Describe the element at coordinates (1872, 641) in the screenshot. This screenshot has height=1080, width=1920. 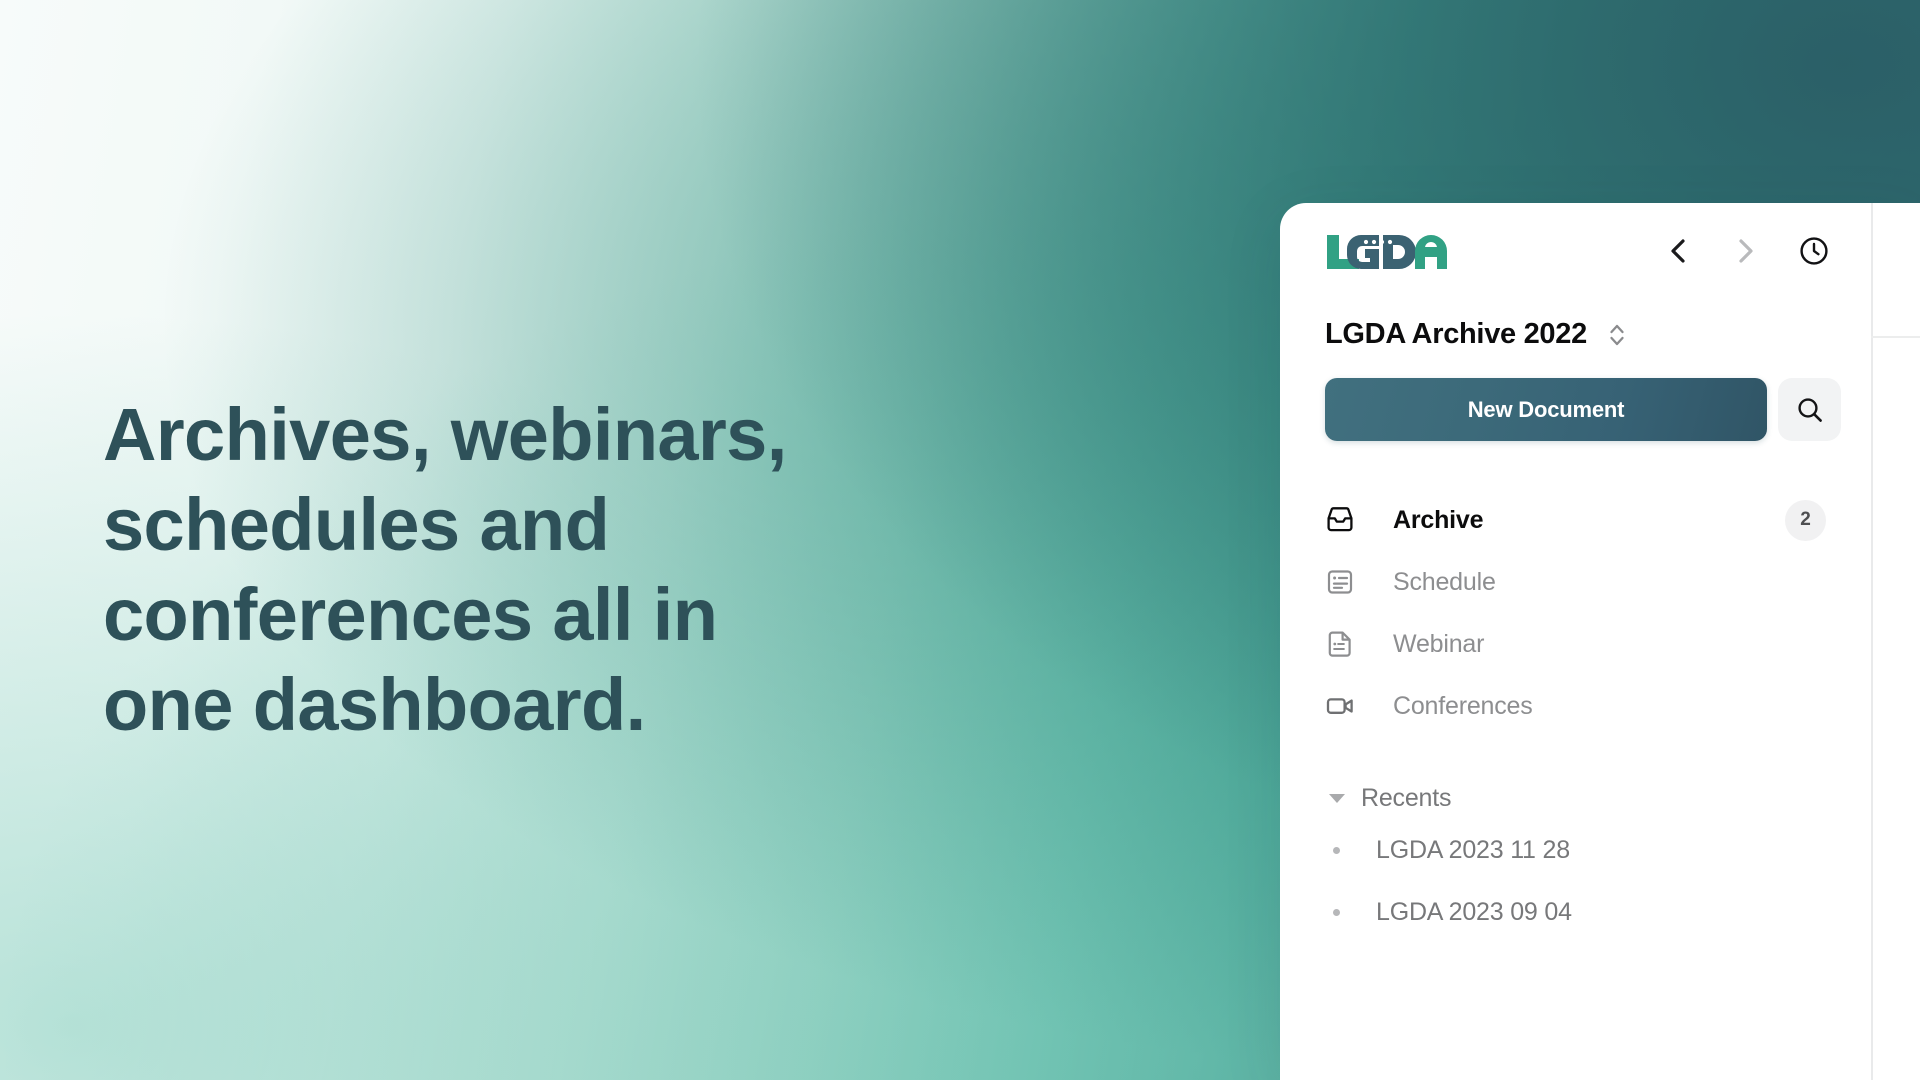
I see `panel-column-divider` at that location.